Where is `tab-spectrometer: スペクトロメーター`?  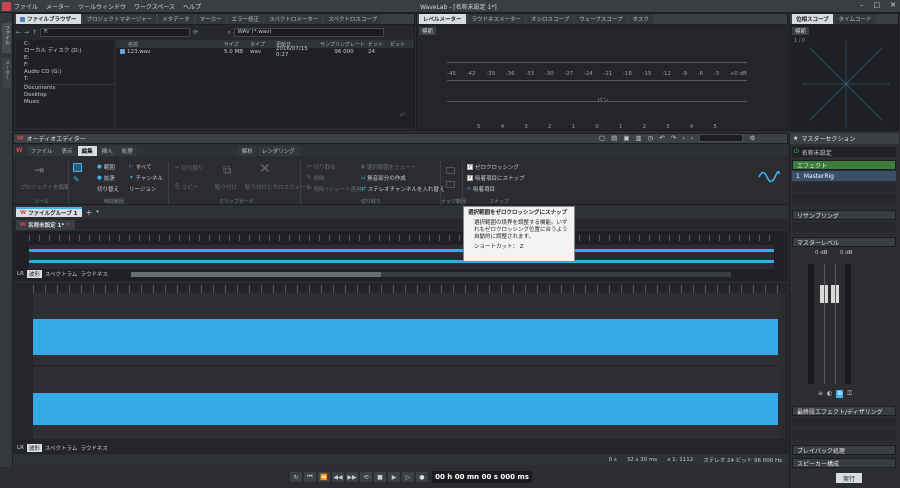
tab-spectrometer: スペクトロメーター is located at coordinates (294, 19).